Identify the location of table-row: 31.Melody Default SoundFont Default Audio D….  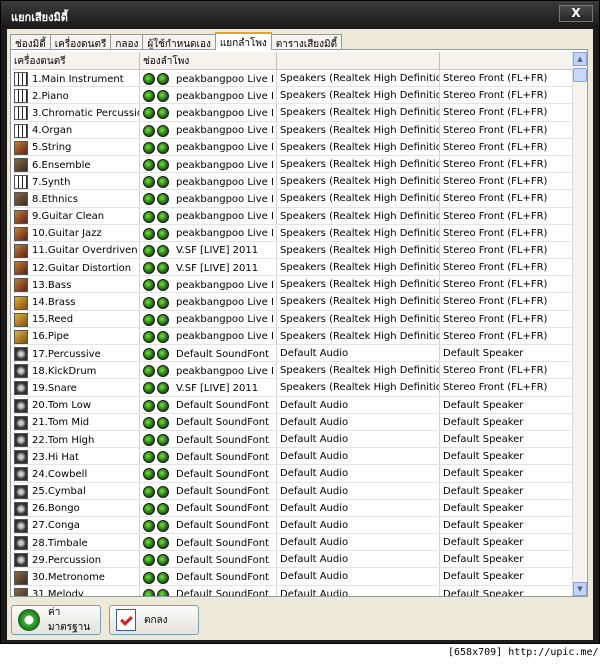
(293, 590).